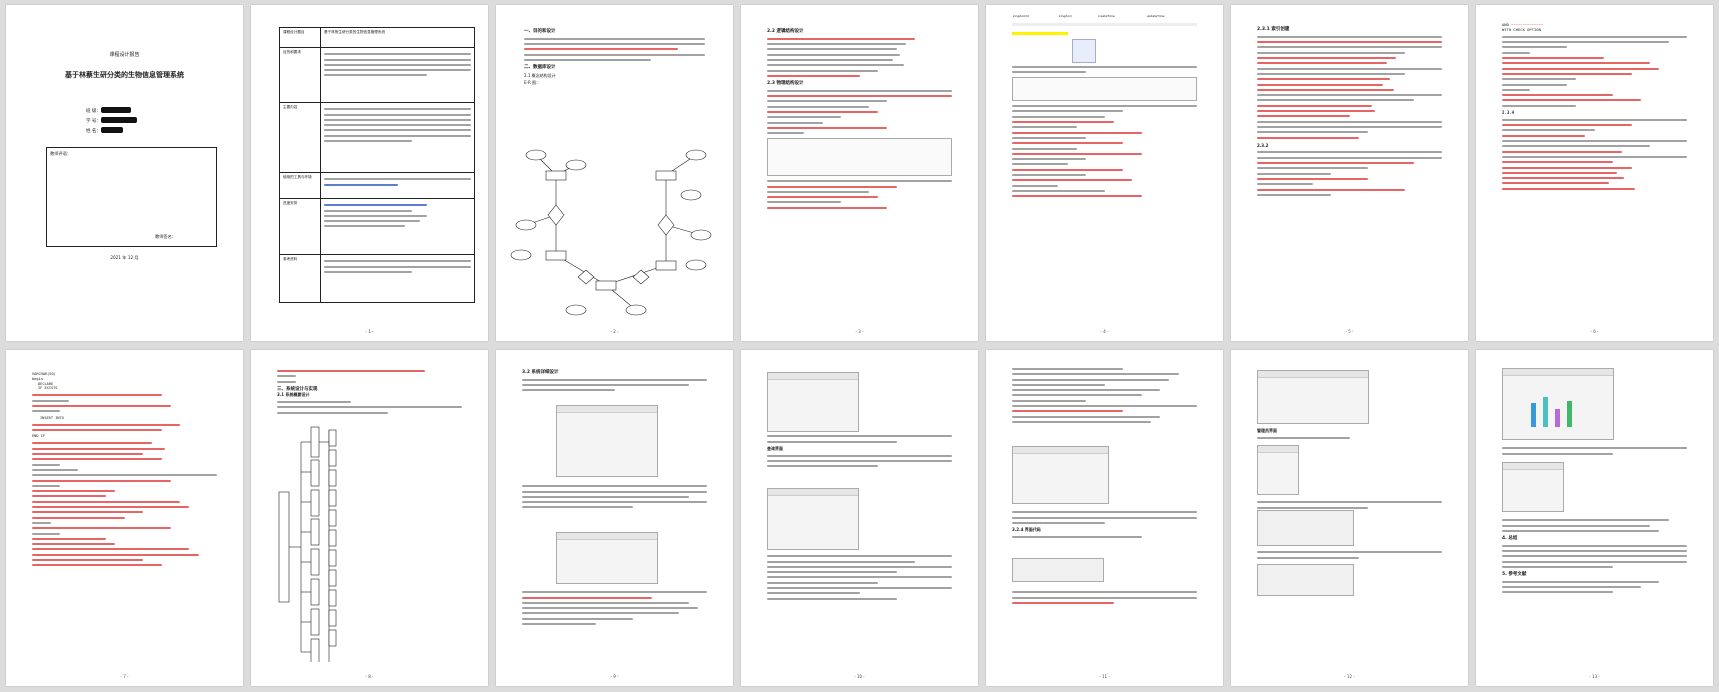 Image resolution: width=1719 pixels, height=692 pixels. I want to click on page-12-ui-code: 3.2.4 界面代码 - 11 -, so click(1104, 518).